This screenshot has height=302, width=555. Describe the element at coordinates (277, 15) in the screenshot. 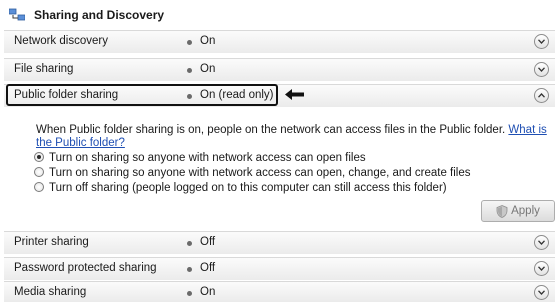

I see `section-header: Sharing and Discovery` at that location.